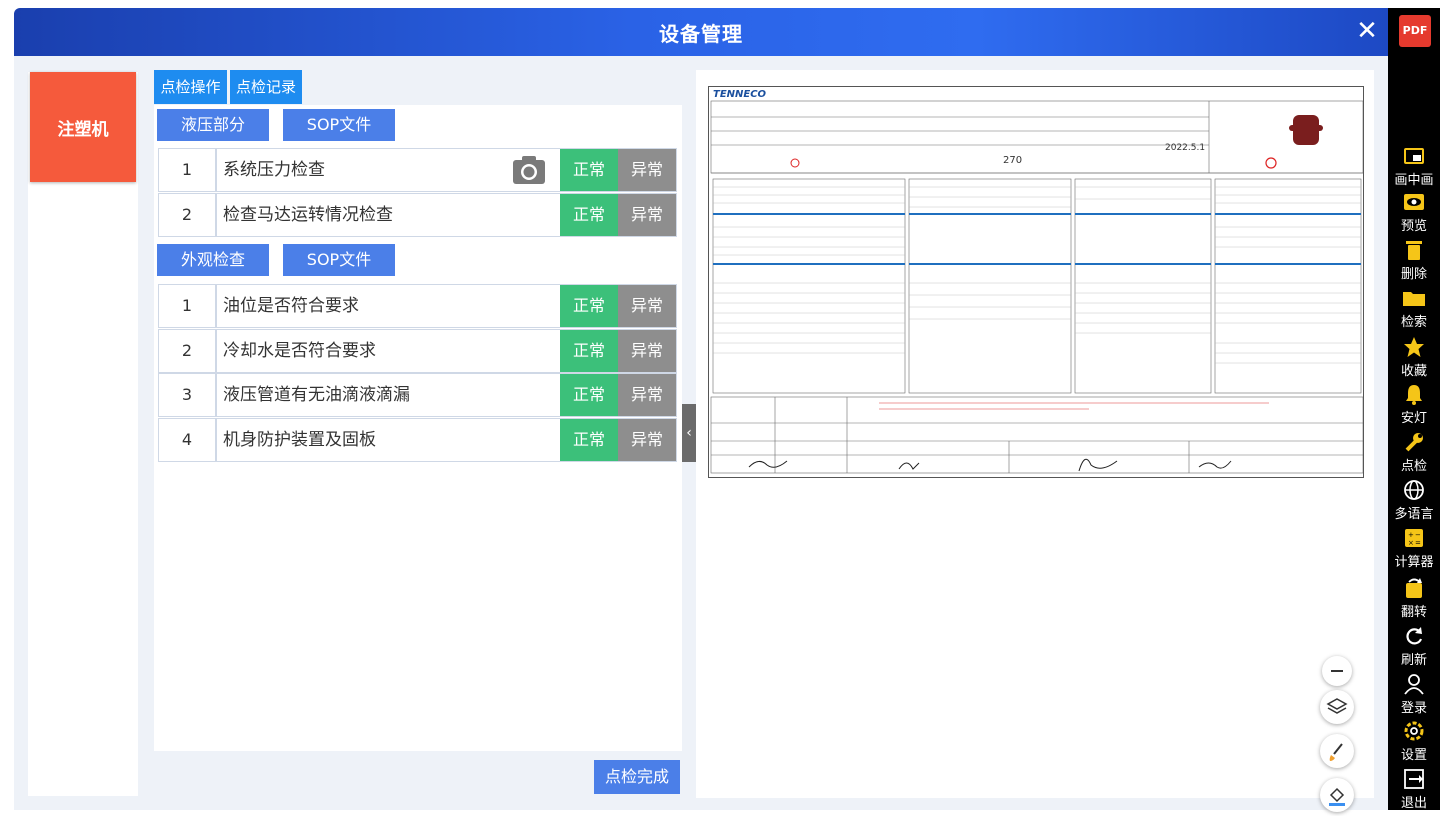 Image resolution: width=1446 pixels, height=816 pixels. Describe the element at coordinates (1413, 755) in the screenshot. I see `sidebar-item-label: 设置` at that location.